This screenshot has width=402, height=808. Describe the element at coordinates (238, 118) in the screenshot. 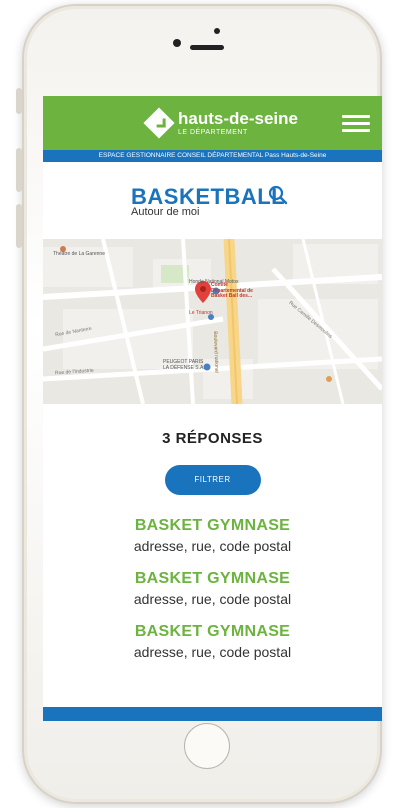

I see `logo-name: hauts-de-seine` at that location.